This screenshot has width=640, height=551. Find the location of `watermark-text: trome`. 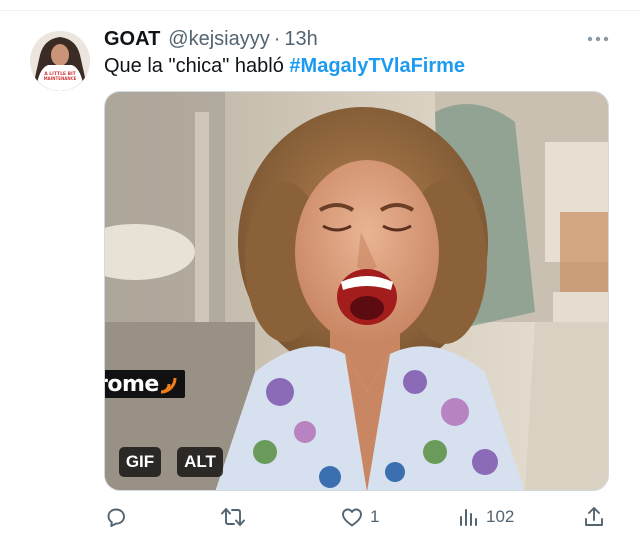

watermark-text: trome is located at coordinates (132, 384).